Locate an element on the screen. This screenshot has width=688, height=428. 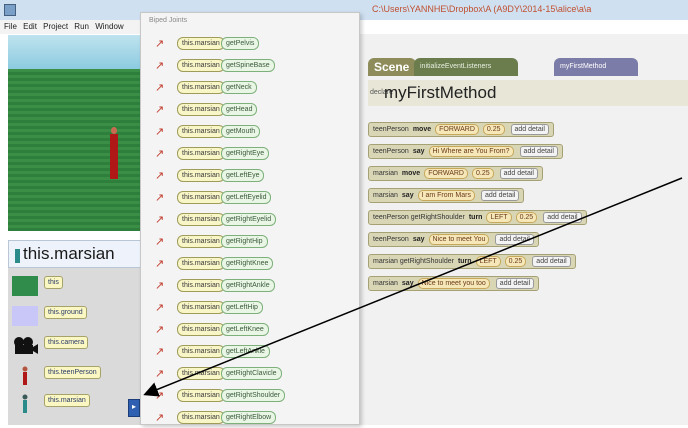
joint-method-name: getRightAnkle is located at coordinates (248, 285).